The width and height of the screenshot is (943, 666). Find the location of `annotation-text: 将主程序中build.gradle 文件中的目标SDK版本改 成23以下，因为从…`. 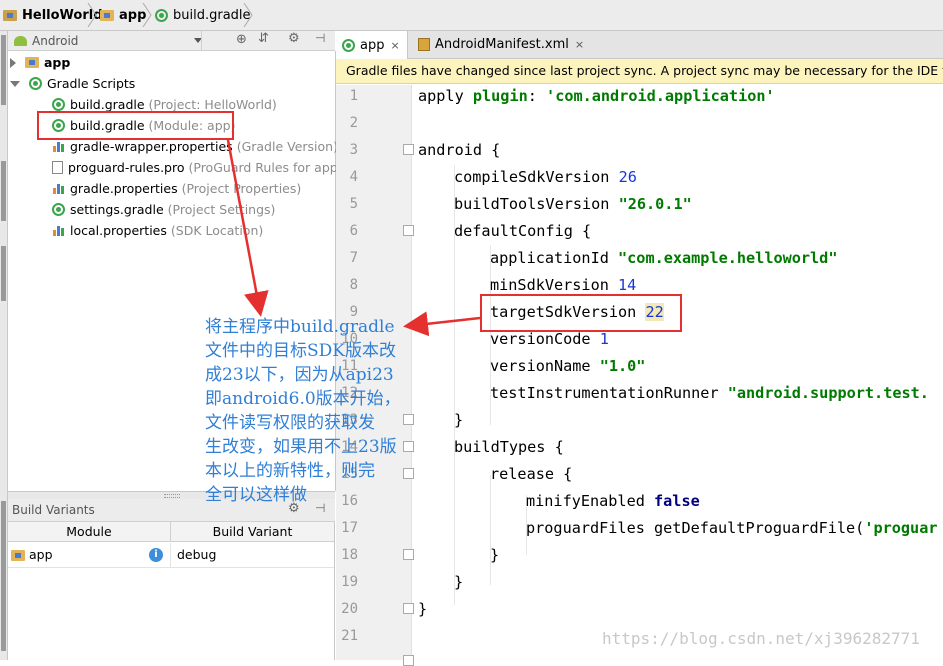

annotation-text: 将主程序中build.gradle 文件中的目标SDK版本改 成23以下，因为从… is located at coordinates (303, 411).